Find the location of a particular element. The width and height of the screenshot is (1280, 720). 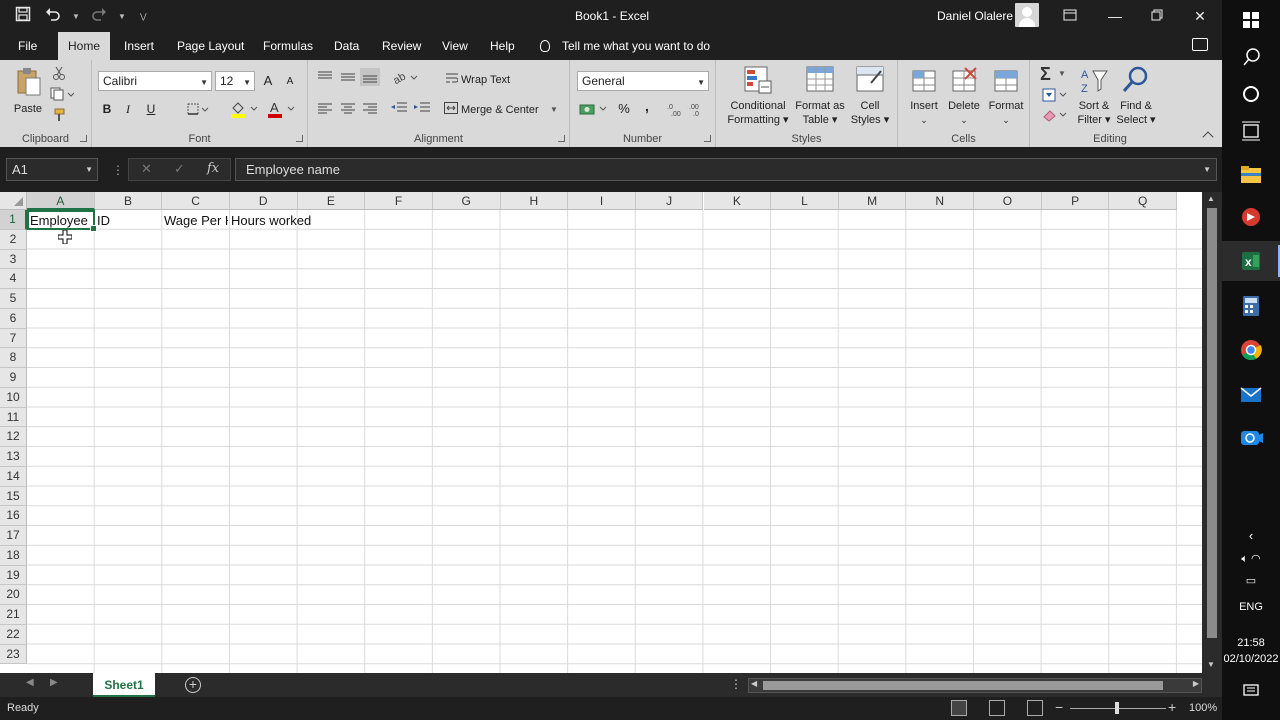

column-header-m: M is located at coordinates (872, 201).